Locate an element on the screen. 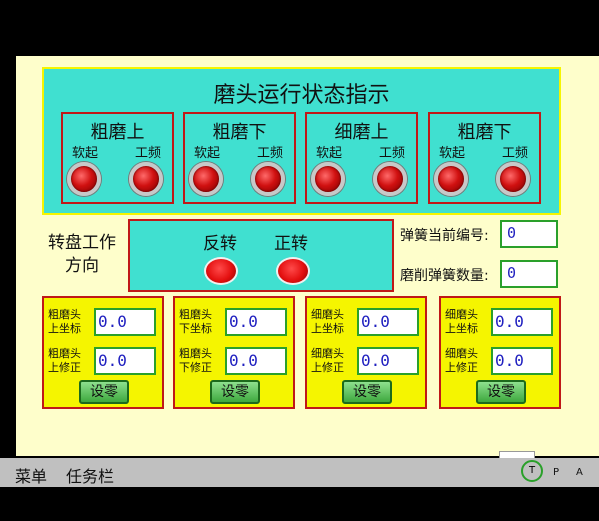 The width and height of the screenshot is (599, 521). t-label: T is located at coordinates (532, 470).